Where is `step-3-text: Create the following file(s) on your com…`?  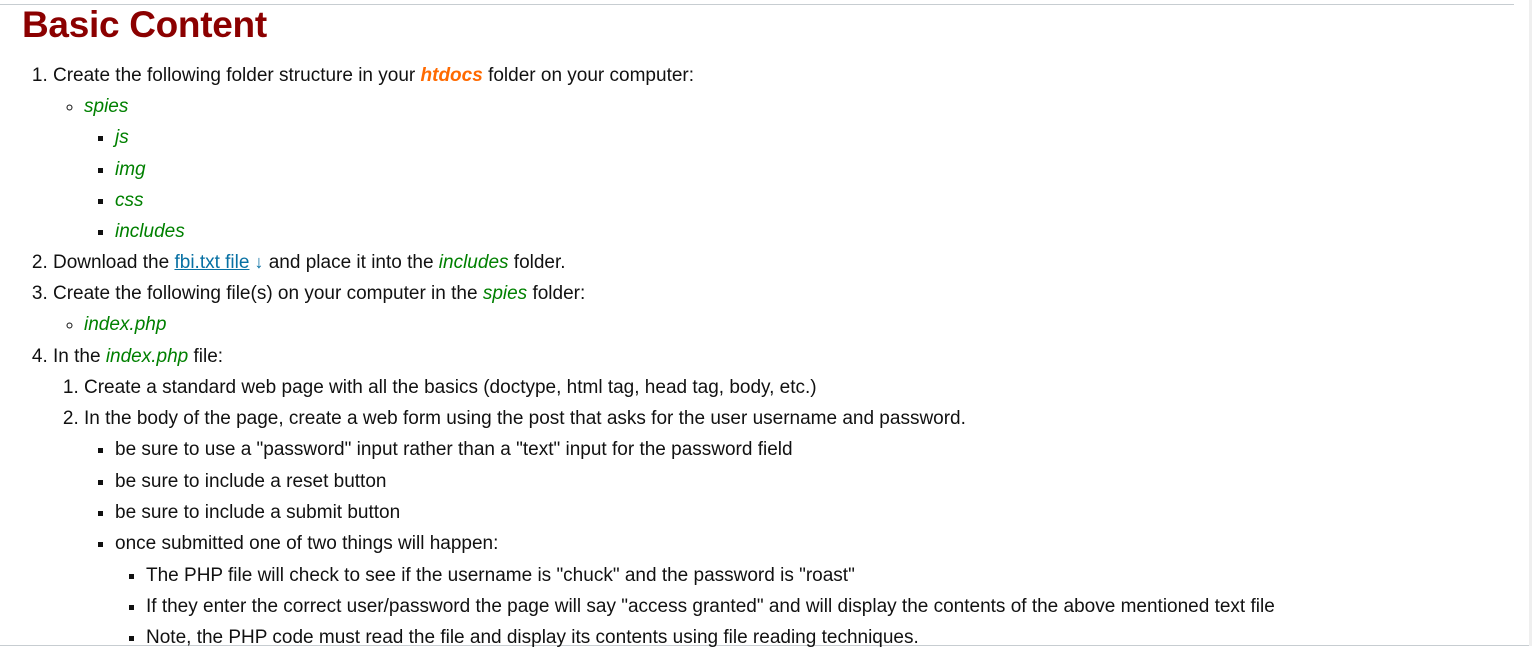 step-3-text: Create the following file(s) on your com… is located at coordinates (268, 294).